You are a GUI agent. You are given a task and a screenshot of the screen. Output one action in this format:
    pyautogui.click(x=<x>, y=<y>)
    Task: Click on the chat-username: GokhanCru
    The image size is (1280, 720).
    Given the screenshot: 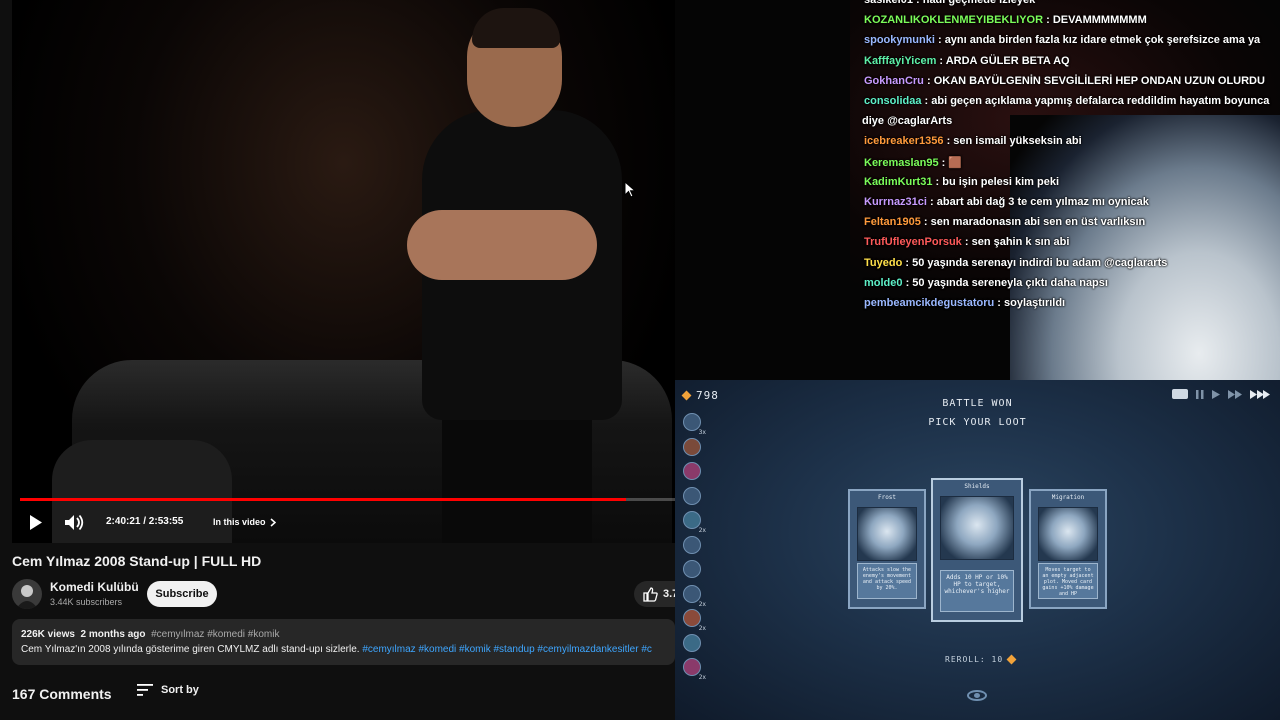 What is the action you would take?
    pyautogui.click(x=894, y=81)
    